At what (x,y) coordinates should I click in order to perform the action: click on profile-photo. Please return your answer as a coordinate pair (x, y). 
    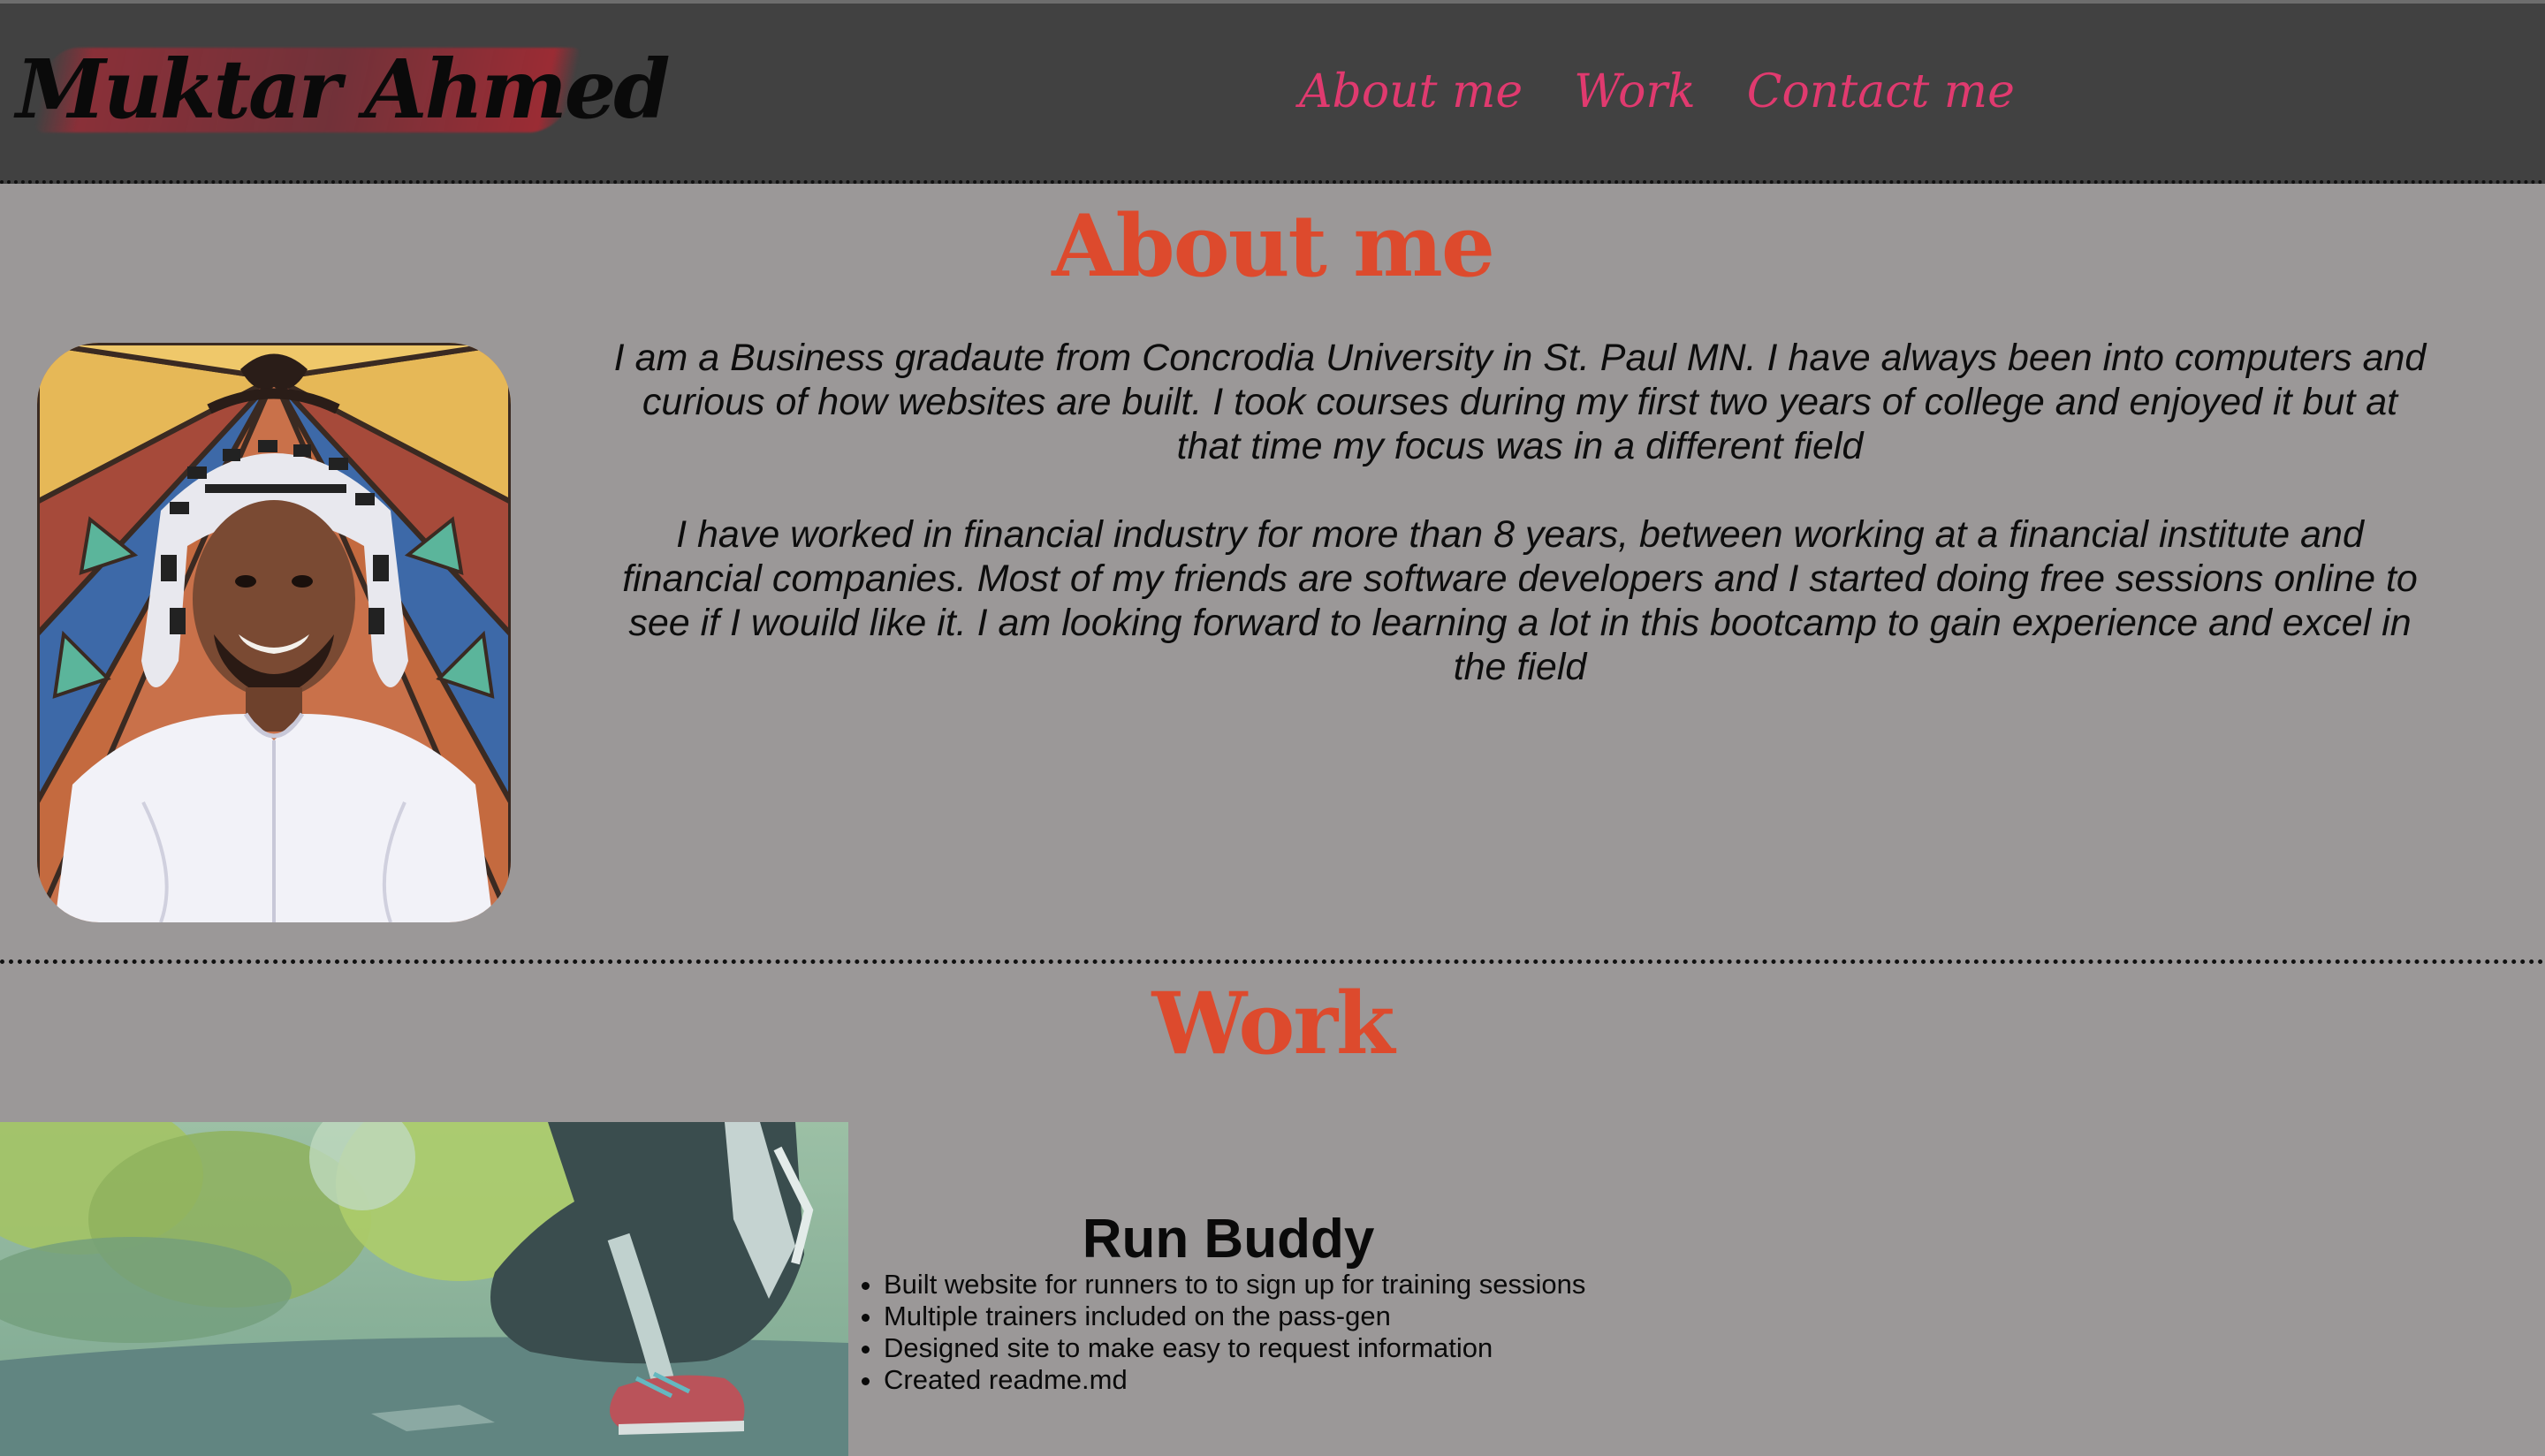
    Looking at the image, I should click on (274, 632).